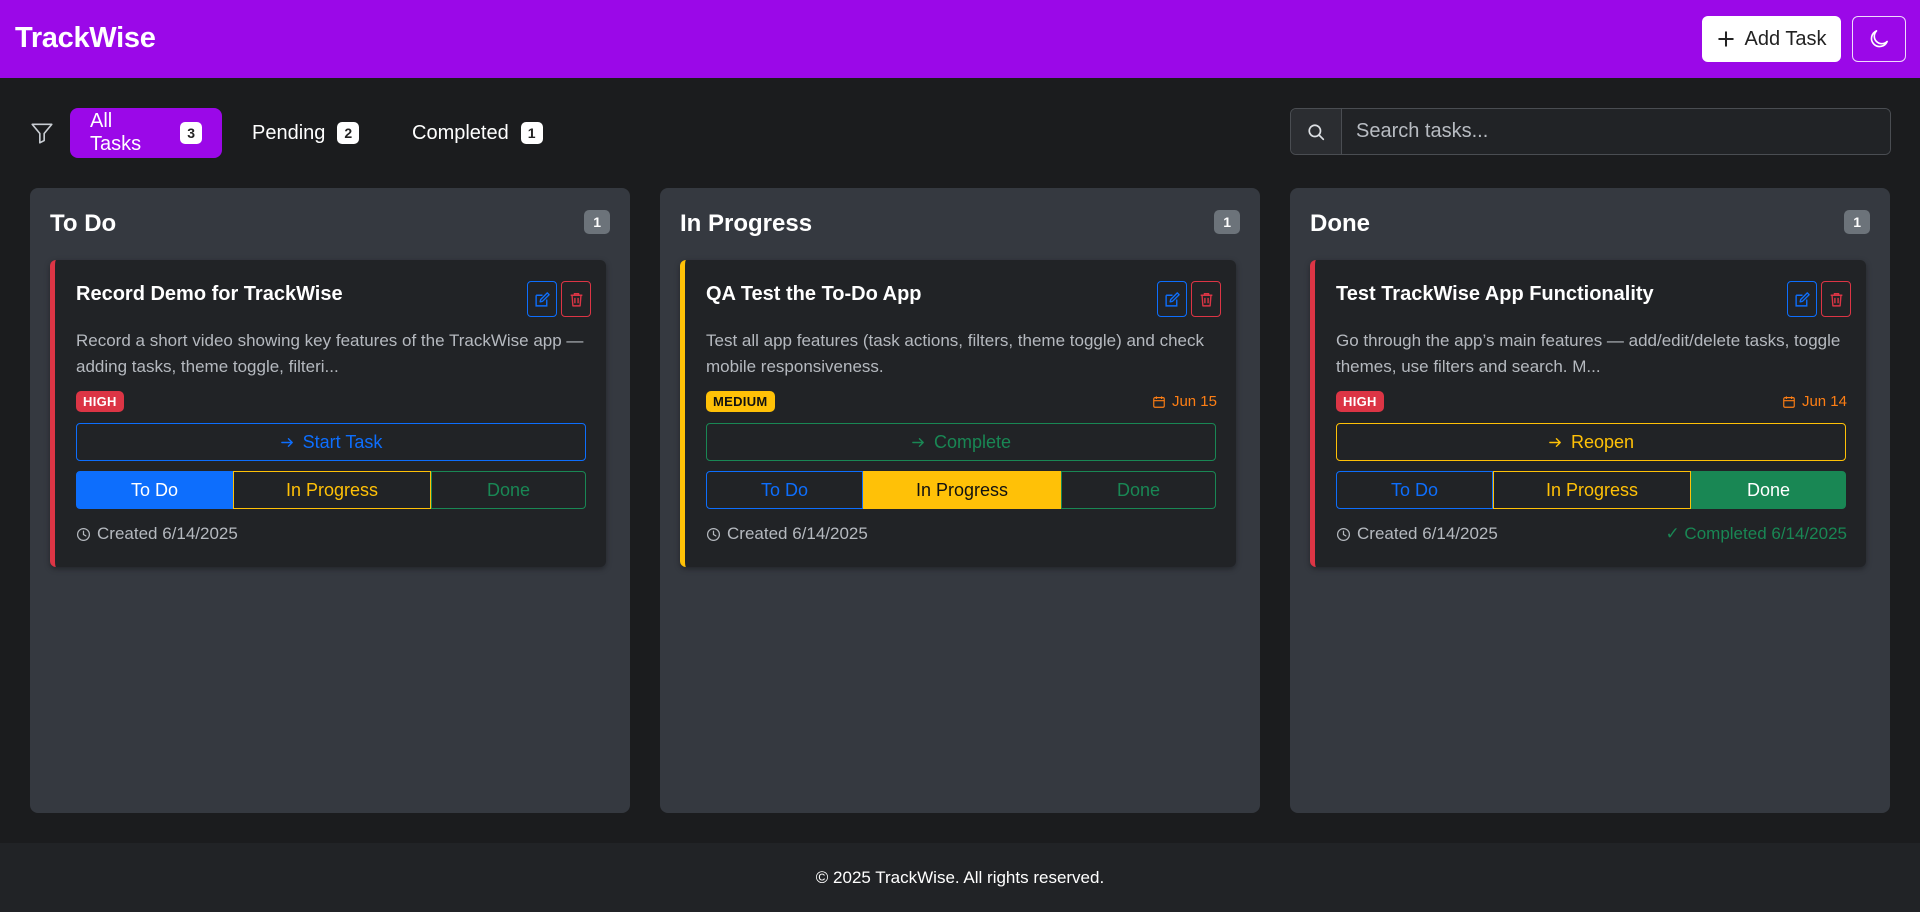 The height and width of the screenshot is (912, 1920). What do you see at coordinates (289, 132) in the screenshot?
I see `filter-label: Pending` at bounding box center [289, 132].